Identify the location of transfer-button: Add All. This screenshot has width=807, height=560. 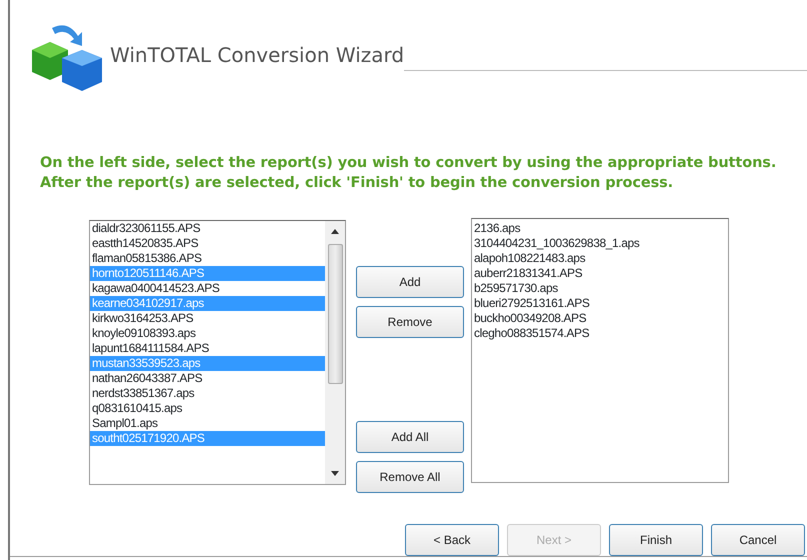
(410, 437).